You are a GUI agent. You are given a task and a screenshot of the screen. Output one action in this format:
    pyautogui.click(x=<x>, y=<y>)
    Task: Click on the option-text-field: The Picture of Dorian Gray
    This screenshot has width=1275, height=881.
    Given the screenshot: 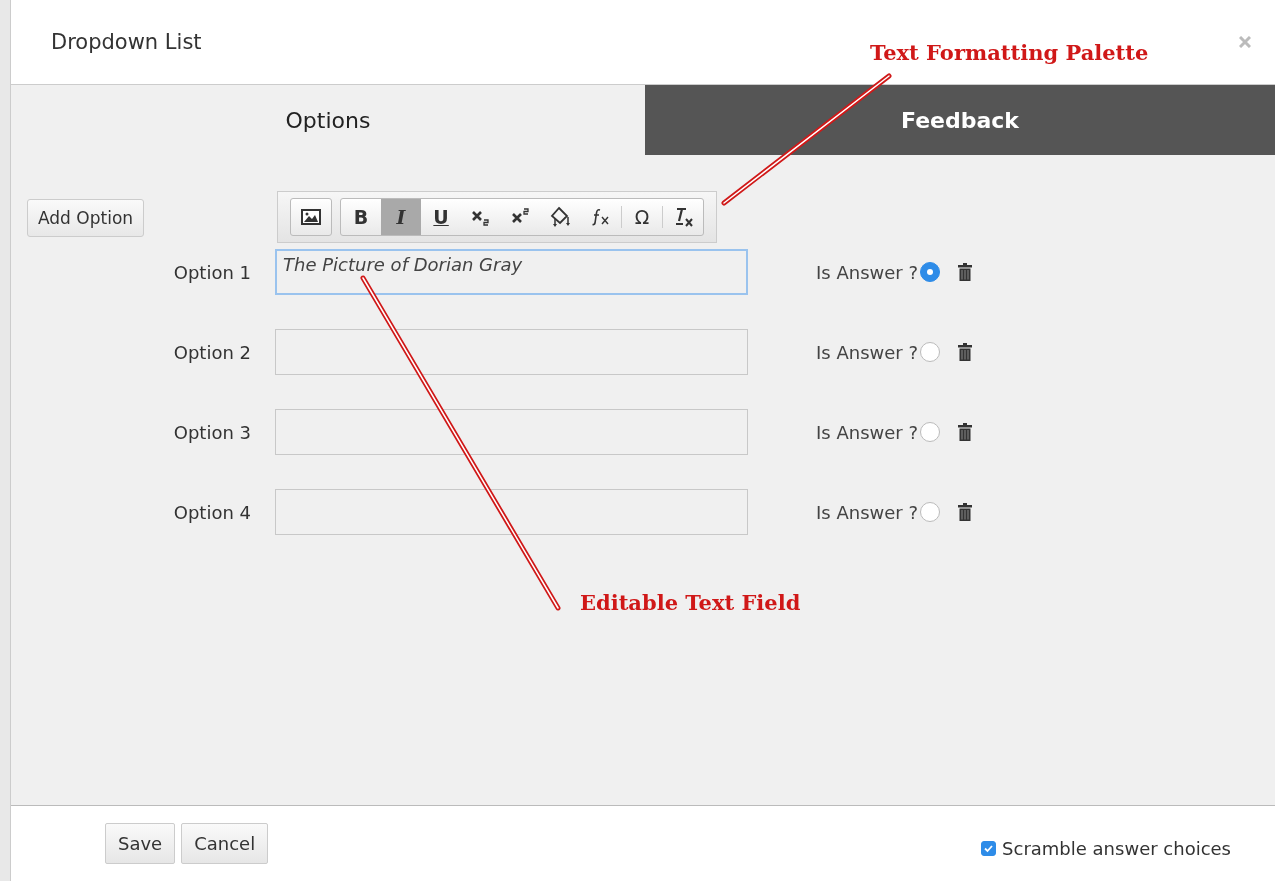 What is the action you would take?
    pyautogui.click(x=511, y=272)
    